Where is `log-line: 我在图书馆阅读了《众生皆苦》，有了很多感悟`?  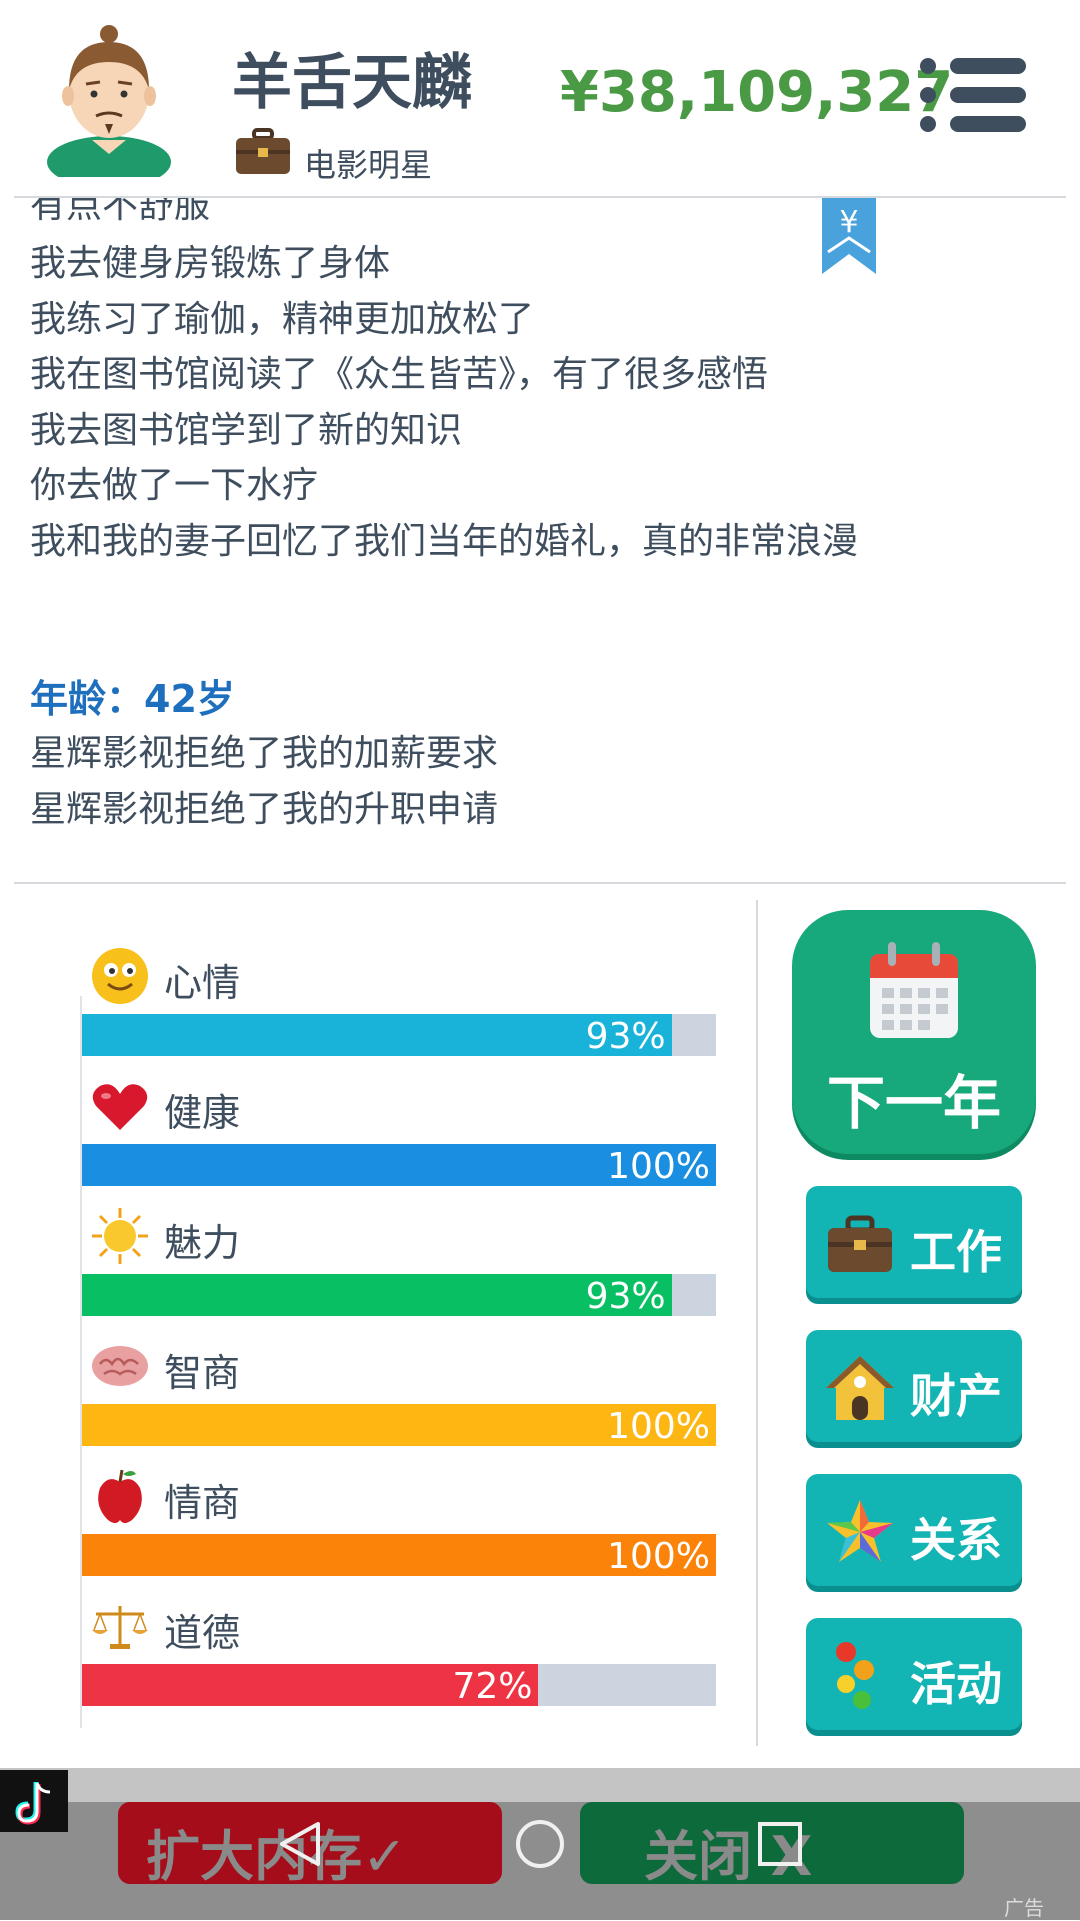
log-line: 我在图书馆阅读了《众生皆苦》，有了很多感悟 is located at coordinates (399, 374).